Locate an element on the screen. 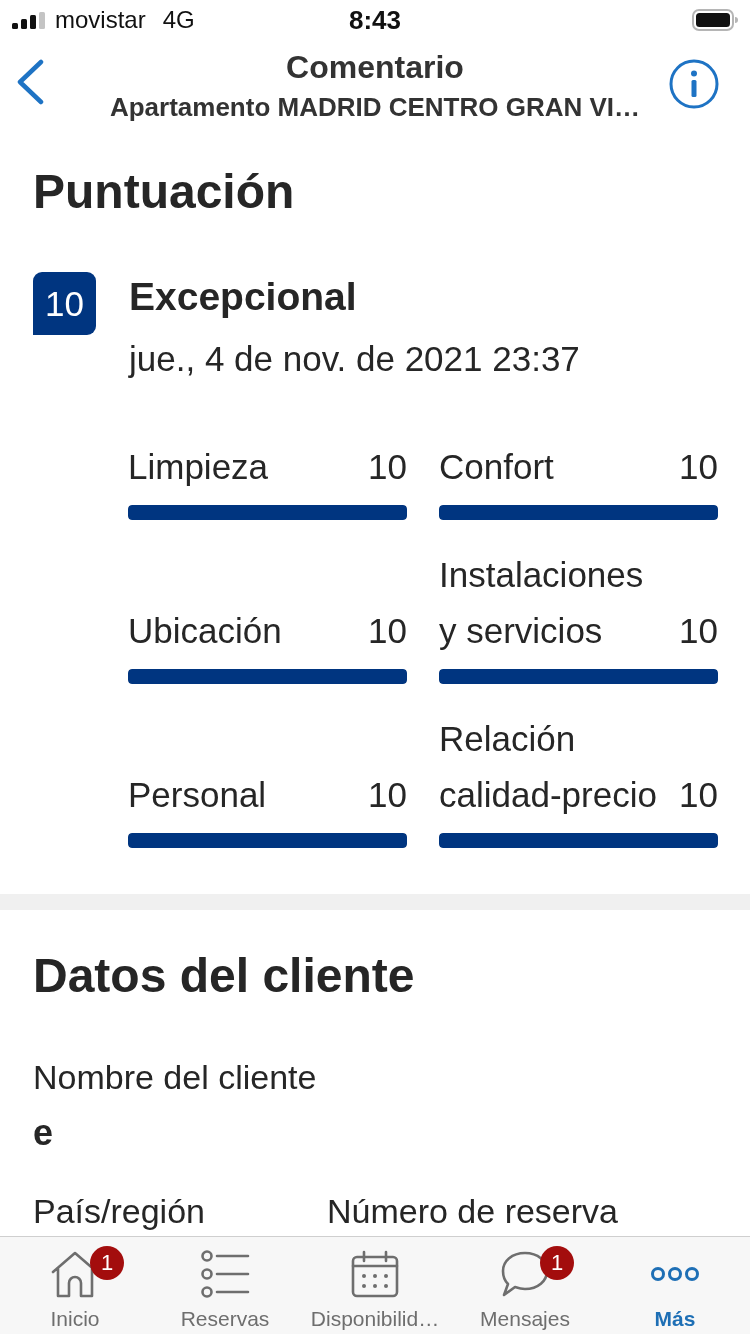 This screenshot has width=750, height=1334. field-label: Número de reserva is located at coordinates (473, 1211).